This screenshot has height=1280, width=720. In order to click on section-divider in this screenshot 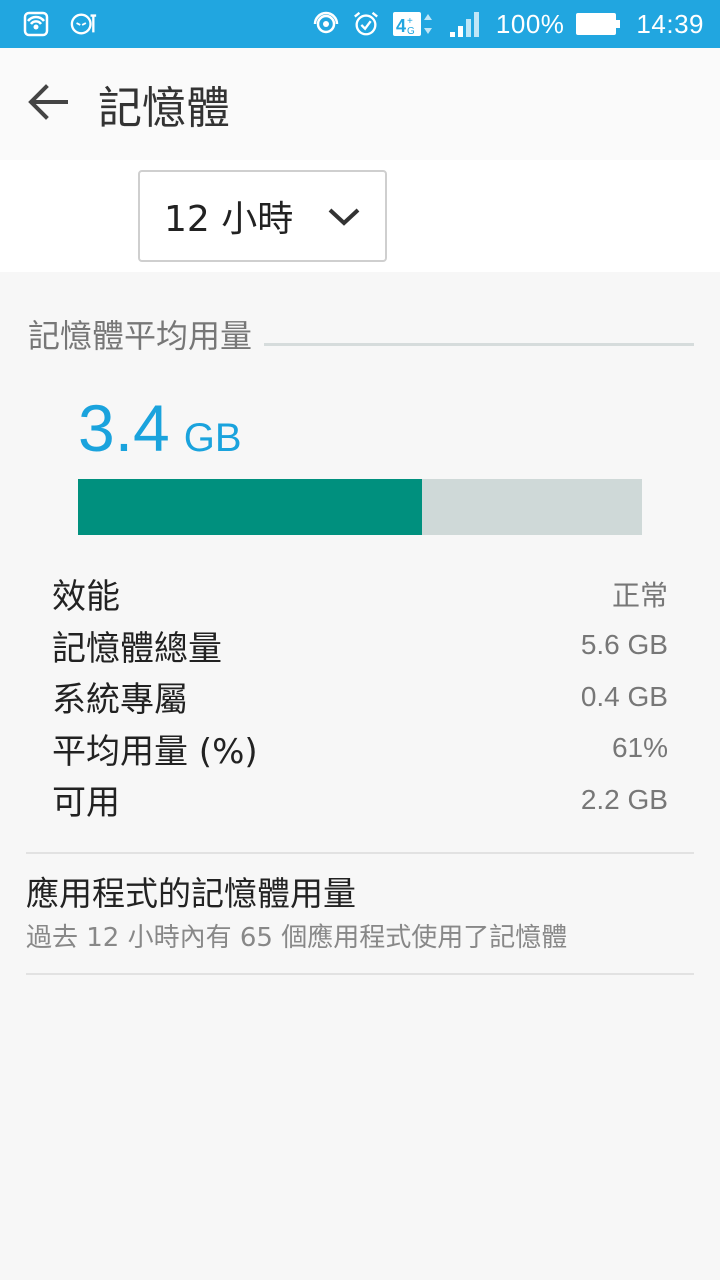, I will do `click(479, 344)`.